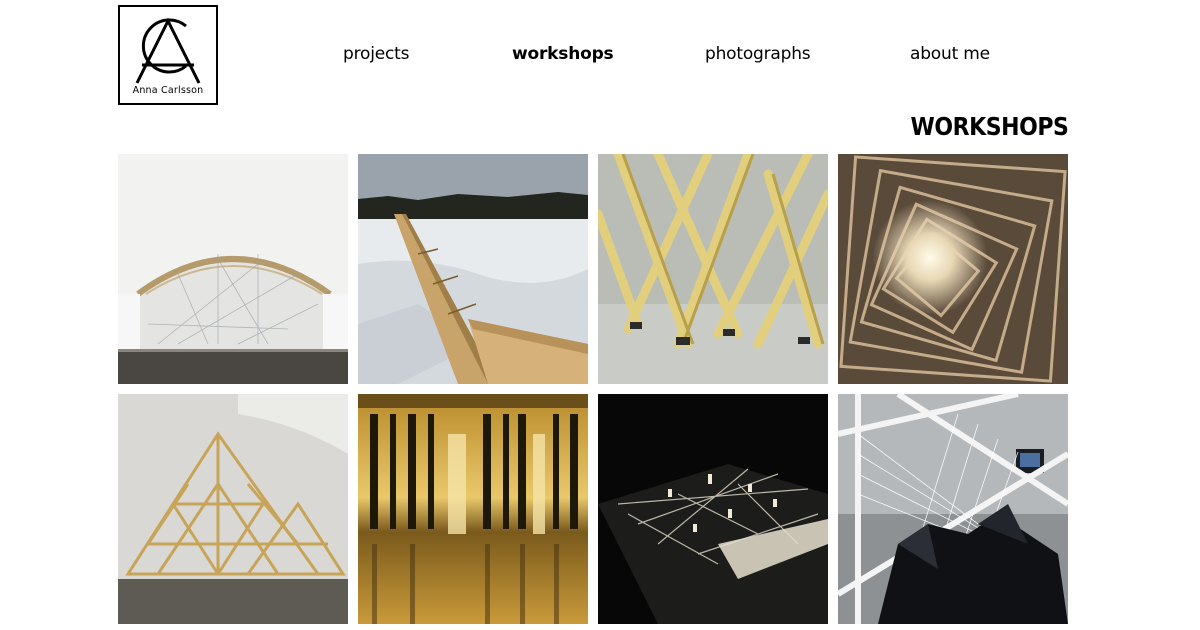 The image size is (1200, 630). I want to click on logo-name: Anna Carlsson, so click(168, 90).